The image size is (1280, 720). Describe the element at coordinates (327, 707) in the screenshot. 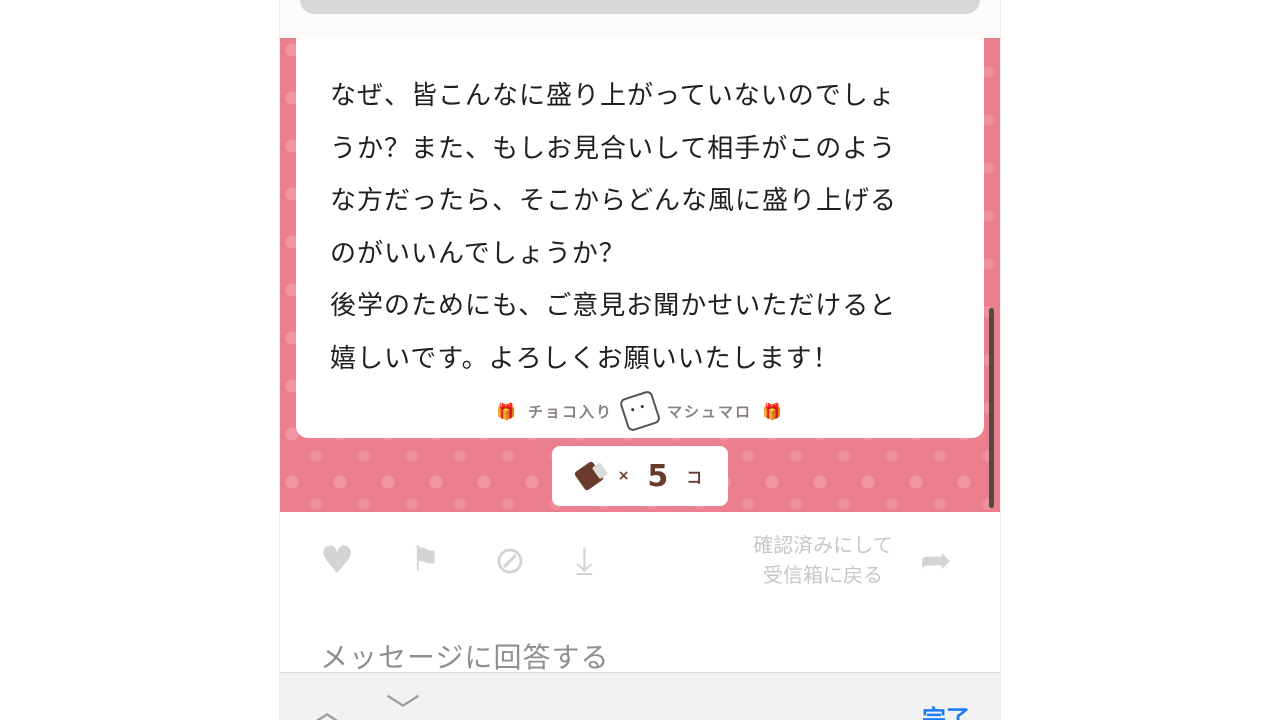

I see `chevron-up-icon: ︿` at that location.